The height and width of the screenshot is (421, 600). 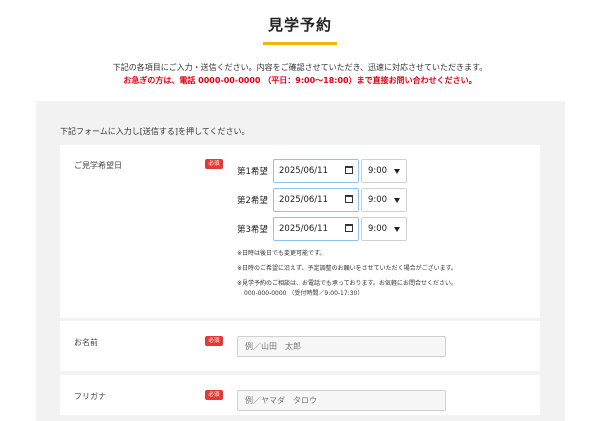 What do you see at coordinates (299, 25) in the screenshot?
I see `page-title: 見学予約` at bounding box center [299, 25].